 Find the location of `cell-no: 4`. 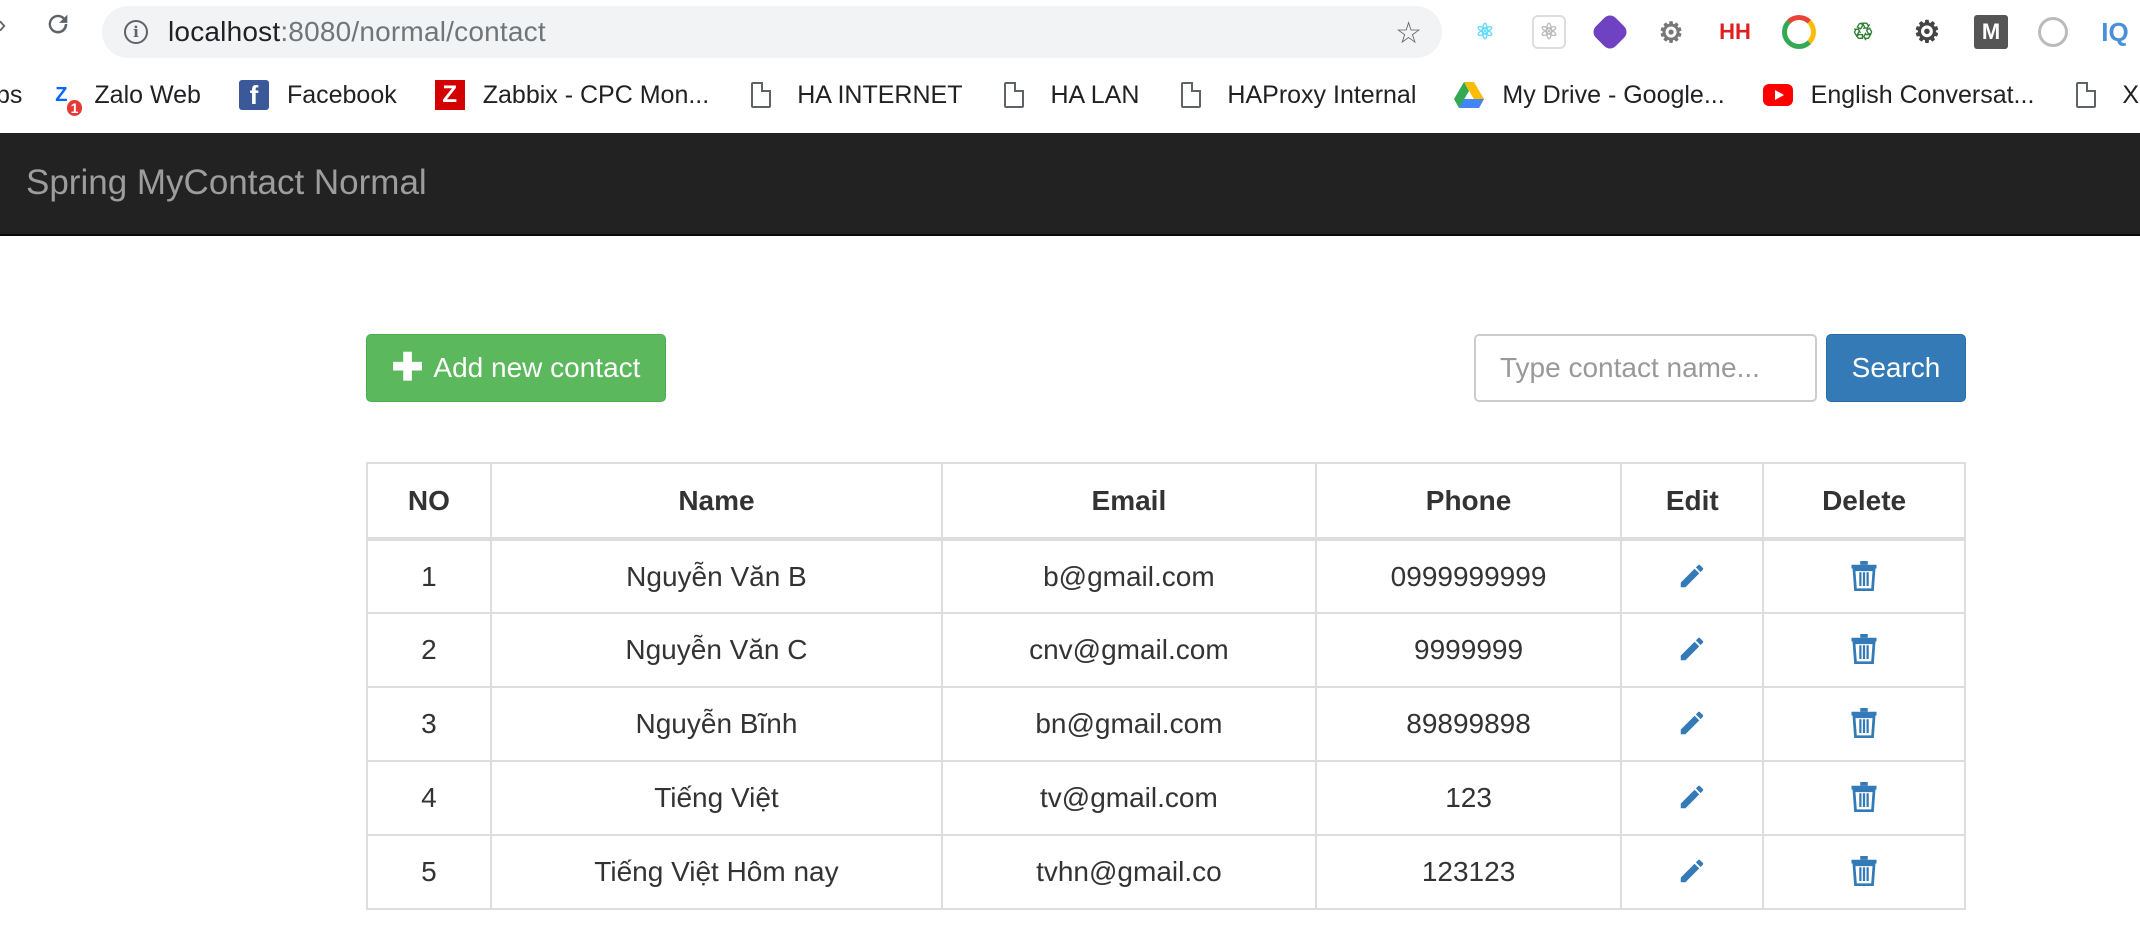

cell-no: 4 is located at coordinates (429, 798).